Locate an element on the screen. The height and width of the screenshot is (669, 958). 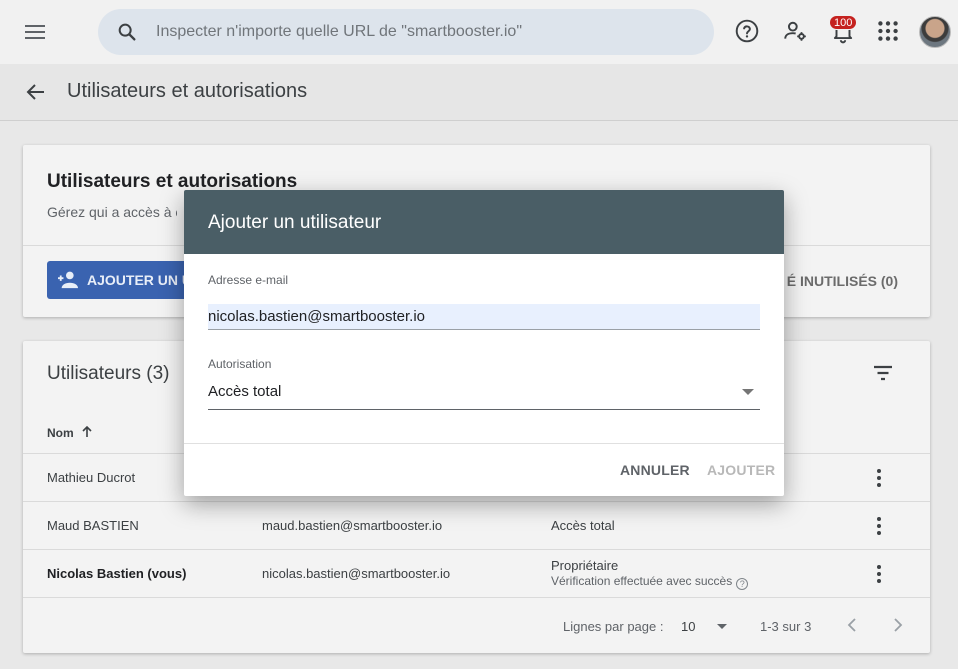
dialog-header: Ajouter un utilisateur is located at coordinates (484, 222).